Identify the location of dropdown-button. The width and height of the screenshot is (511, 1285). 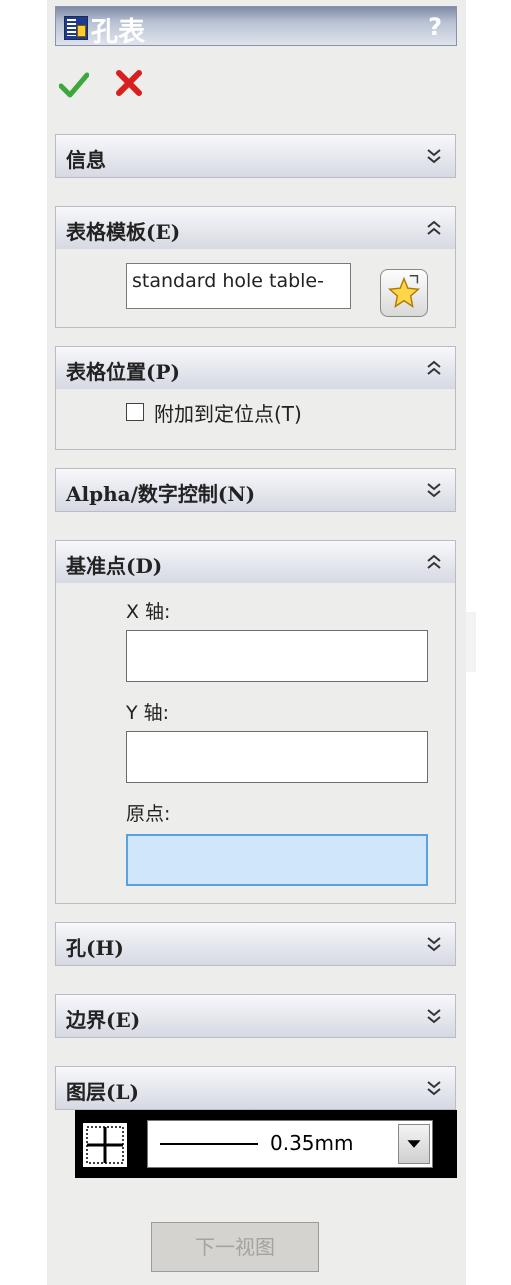
(414, 1144).